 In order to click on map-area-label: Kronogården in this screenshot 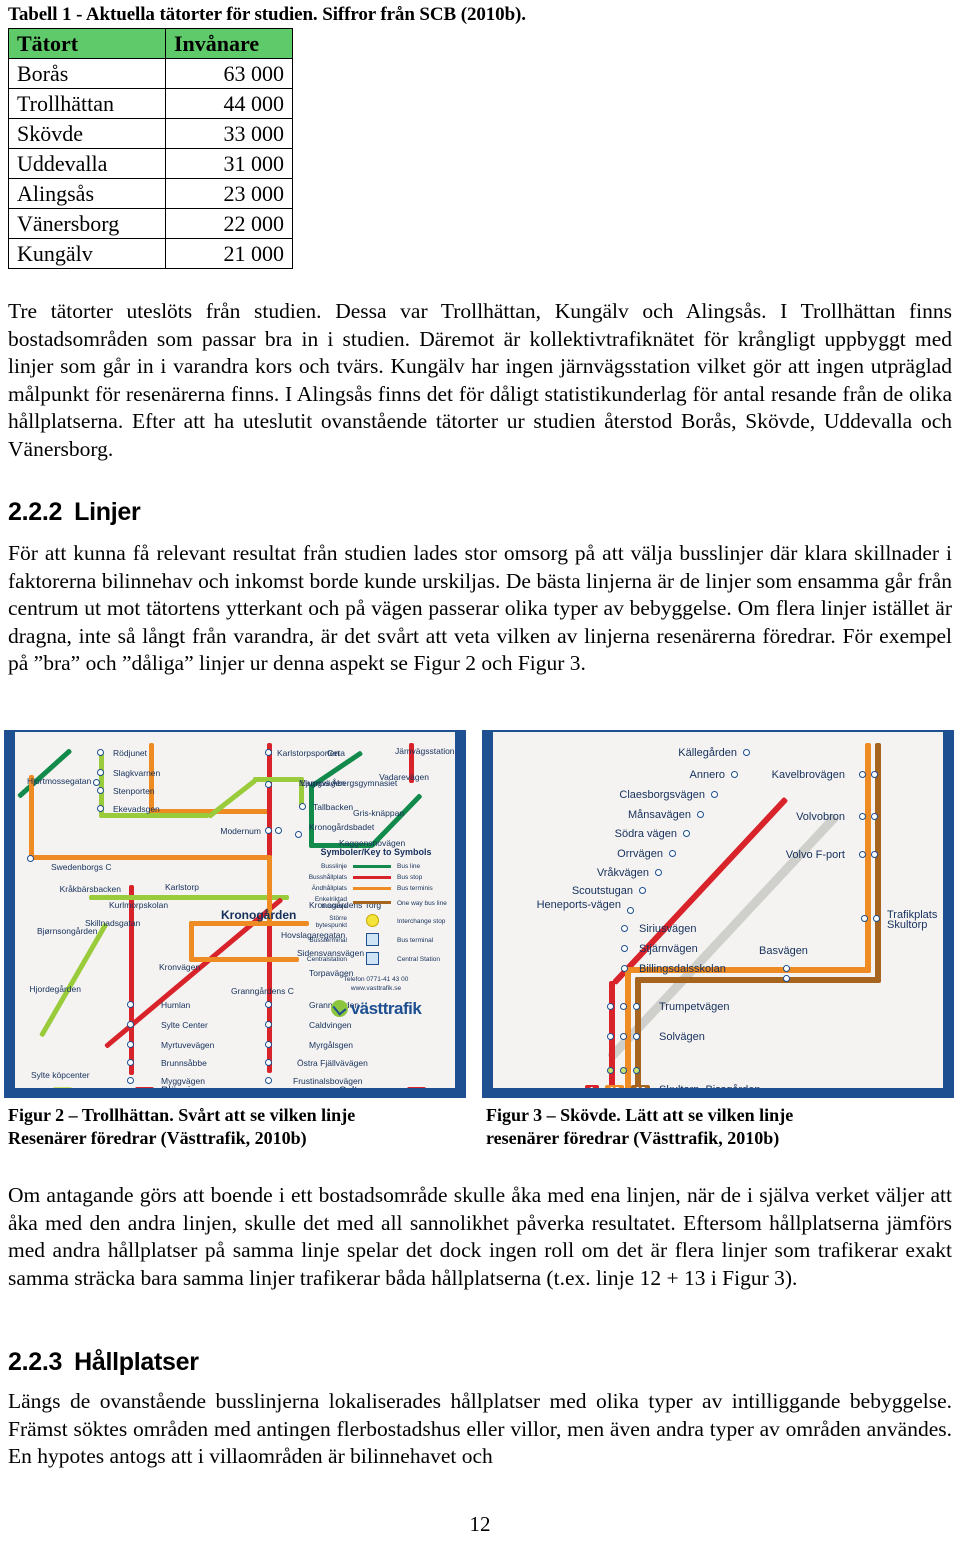, I will do `click(259, 915)`.